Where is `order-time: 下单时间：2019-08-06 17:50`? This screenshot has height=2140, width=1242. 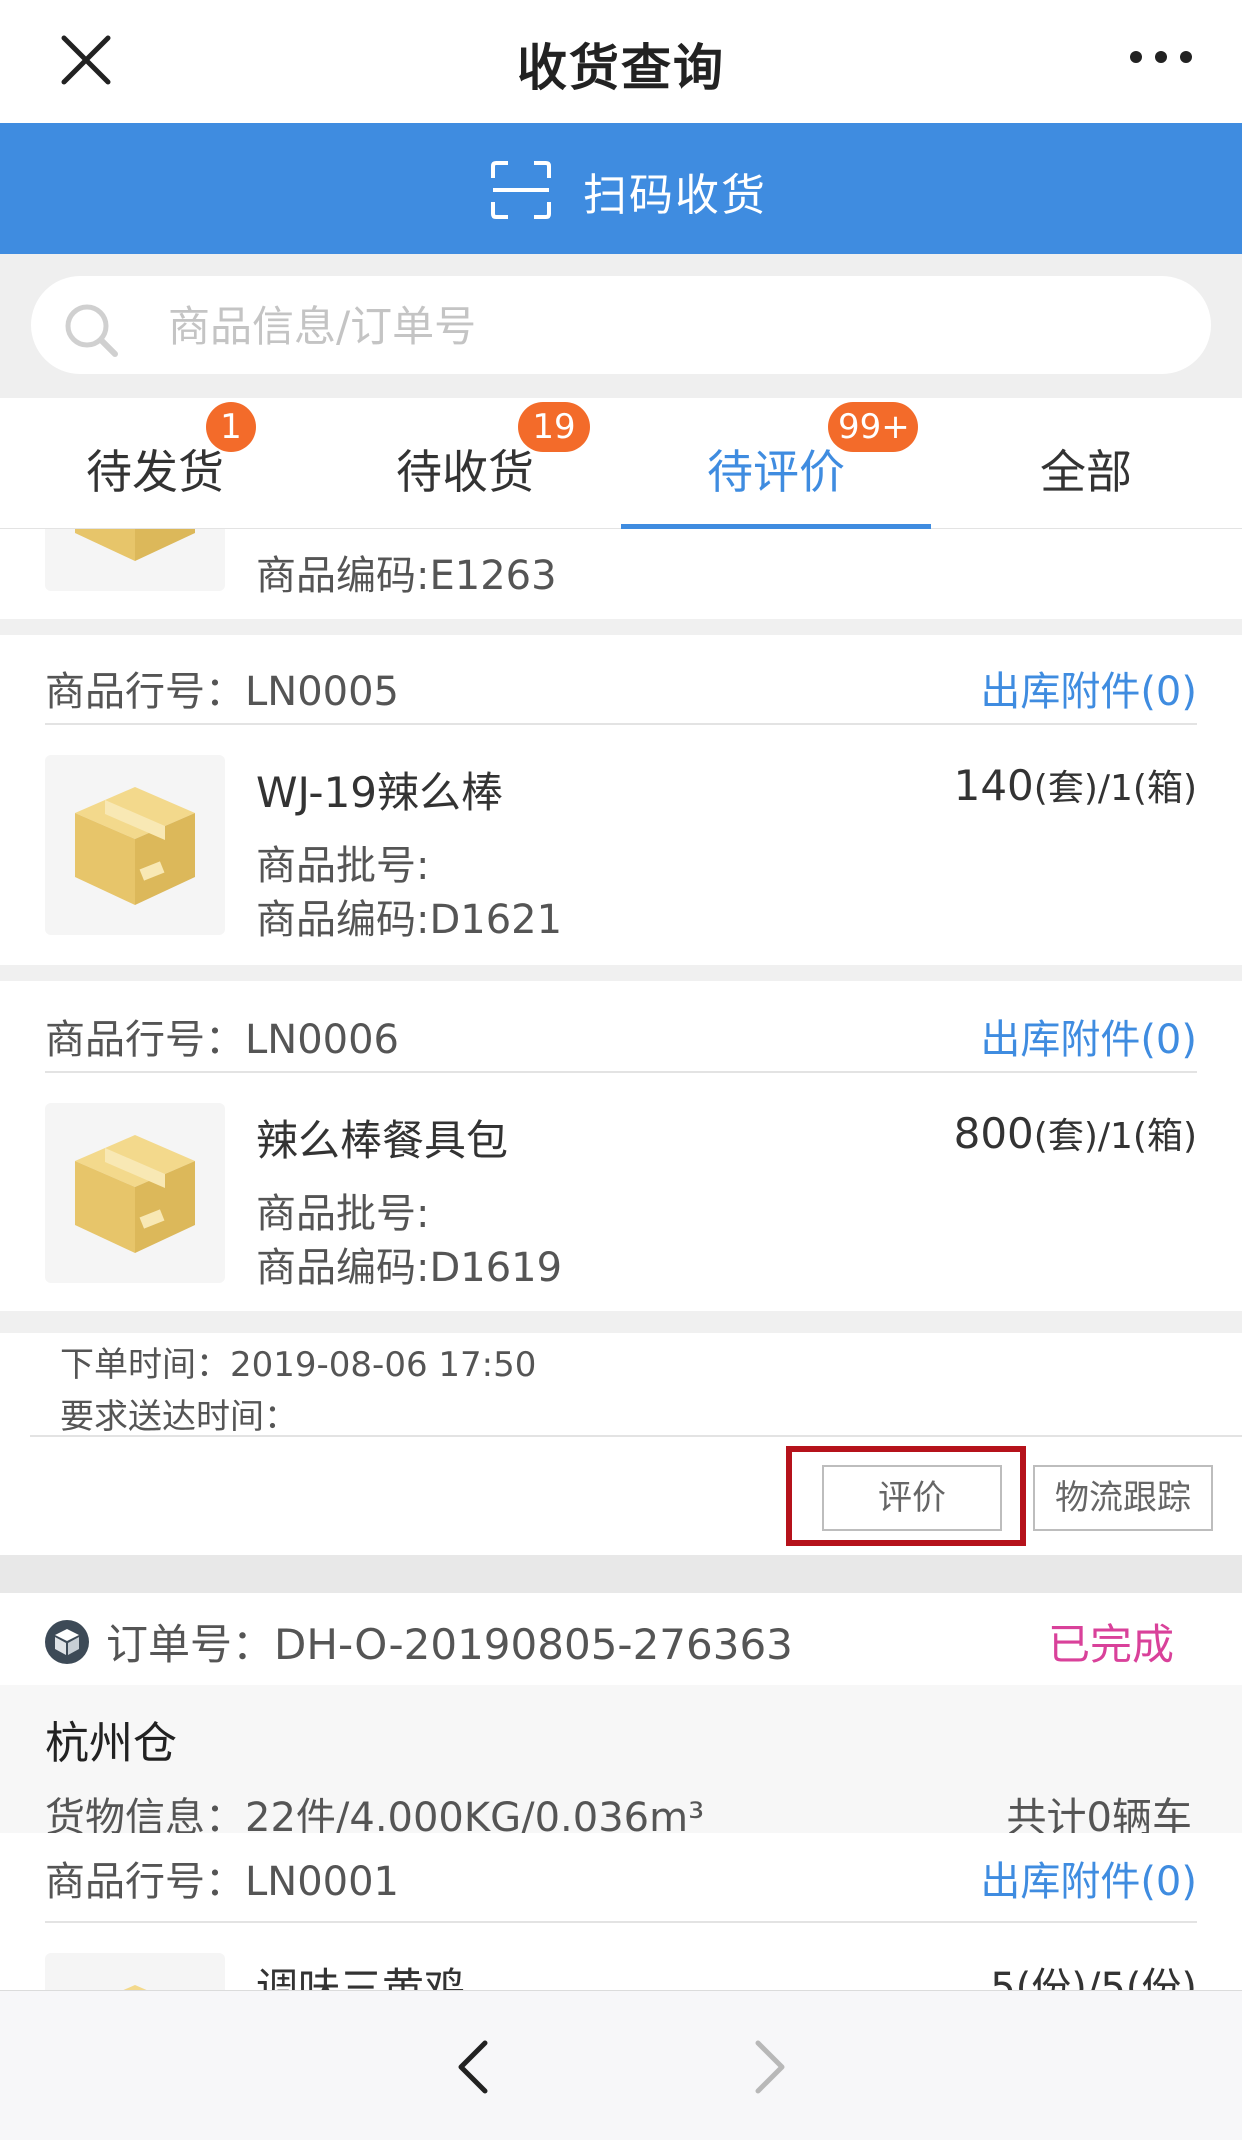
order-time: 下单时间：2019-08-06 17:50 is located at coordinates (298, 1365).